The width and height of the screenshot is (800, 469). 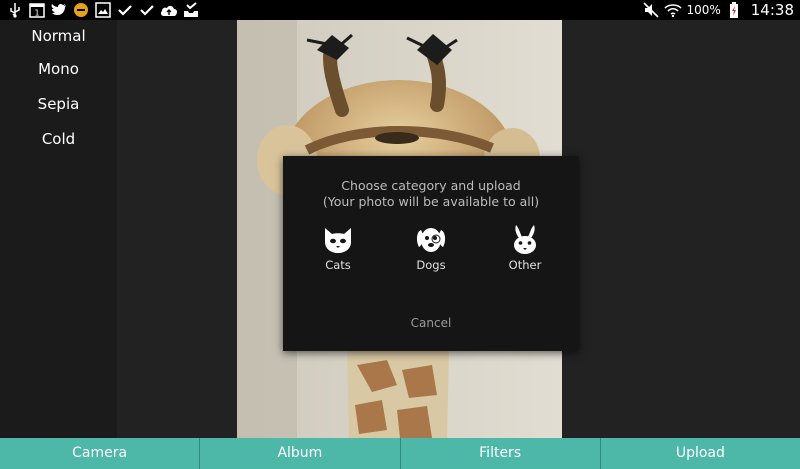 I want to click on notification-icons: 1, so click(x=103, y=10).